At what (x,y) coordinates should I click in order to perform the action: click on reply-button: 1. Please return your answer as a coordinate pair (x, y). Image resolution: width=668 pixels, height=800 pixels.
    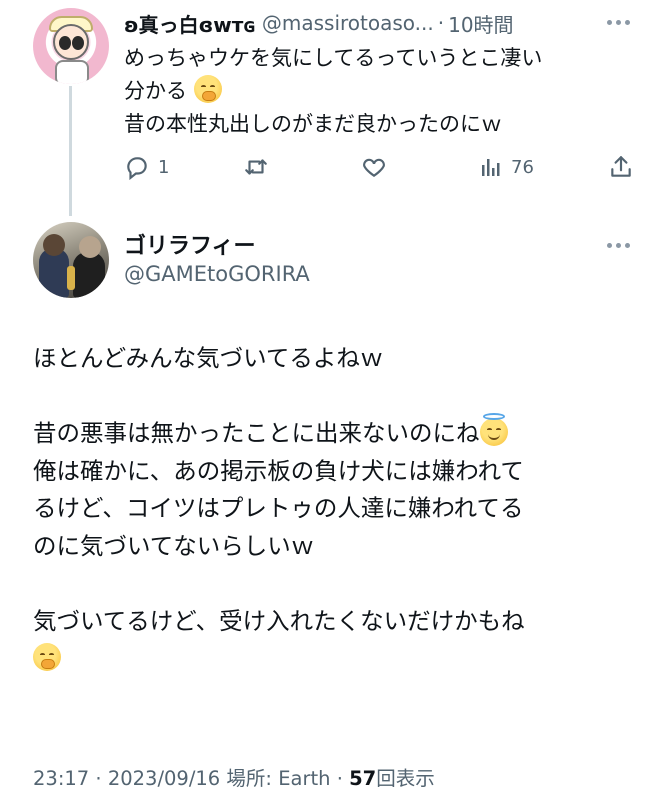
    Looking at the image, I should click on (146, 167).